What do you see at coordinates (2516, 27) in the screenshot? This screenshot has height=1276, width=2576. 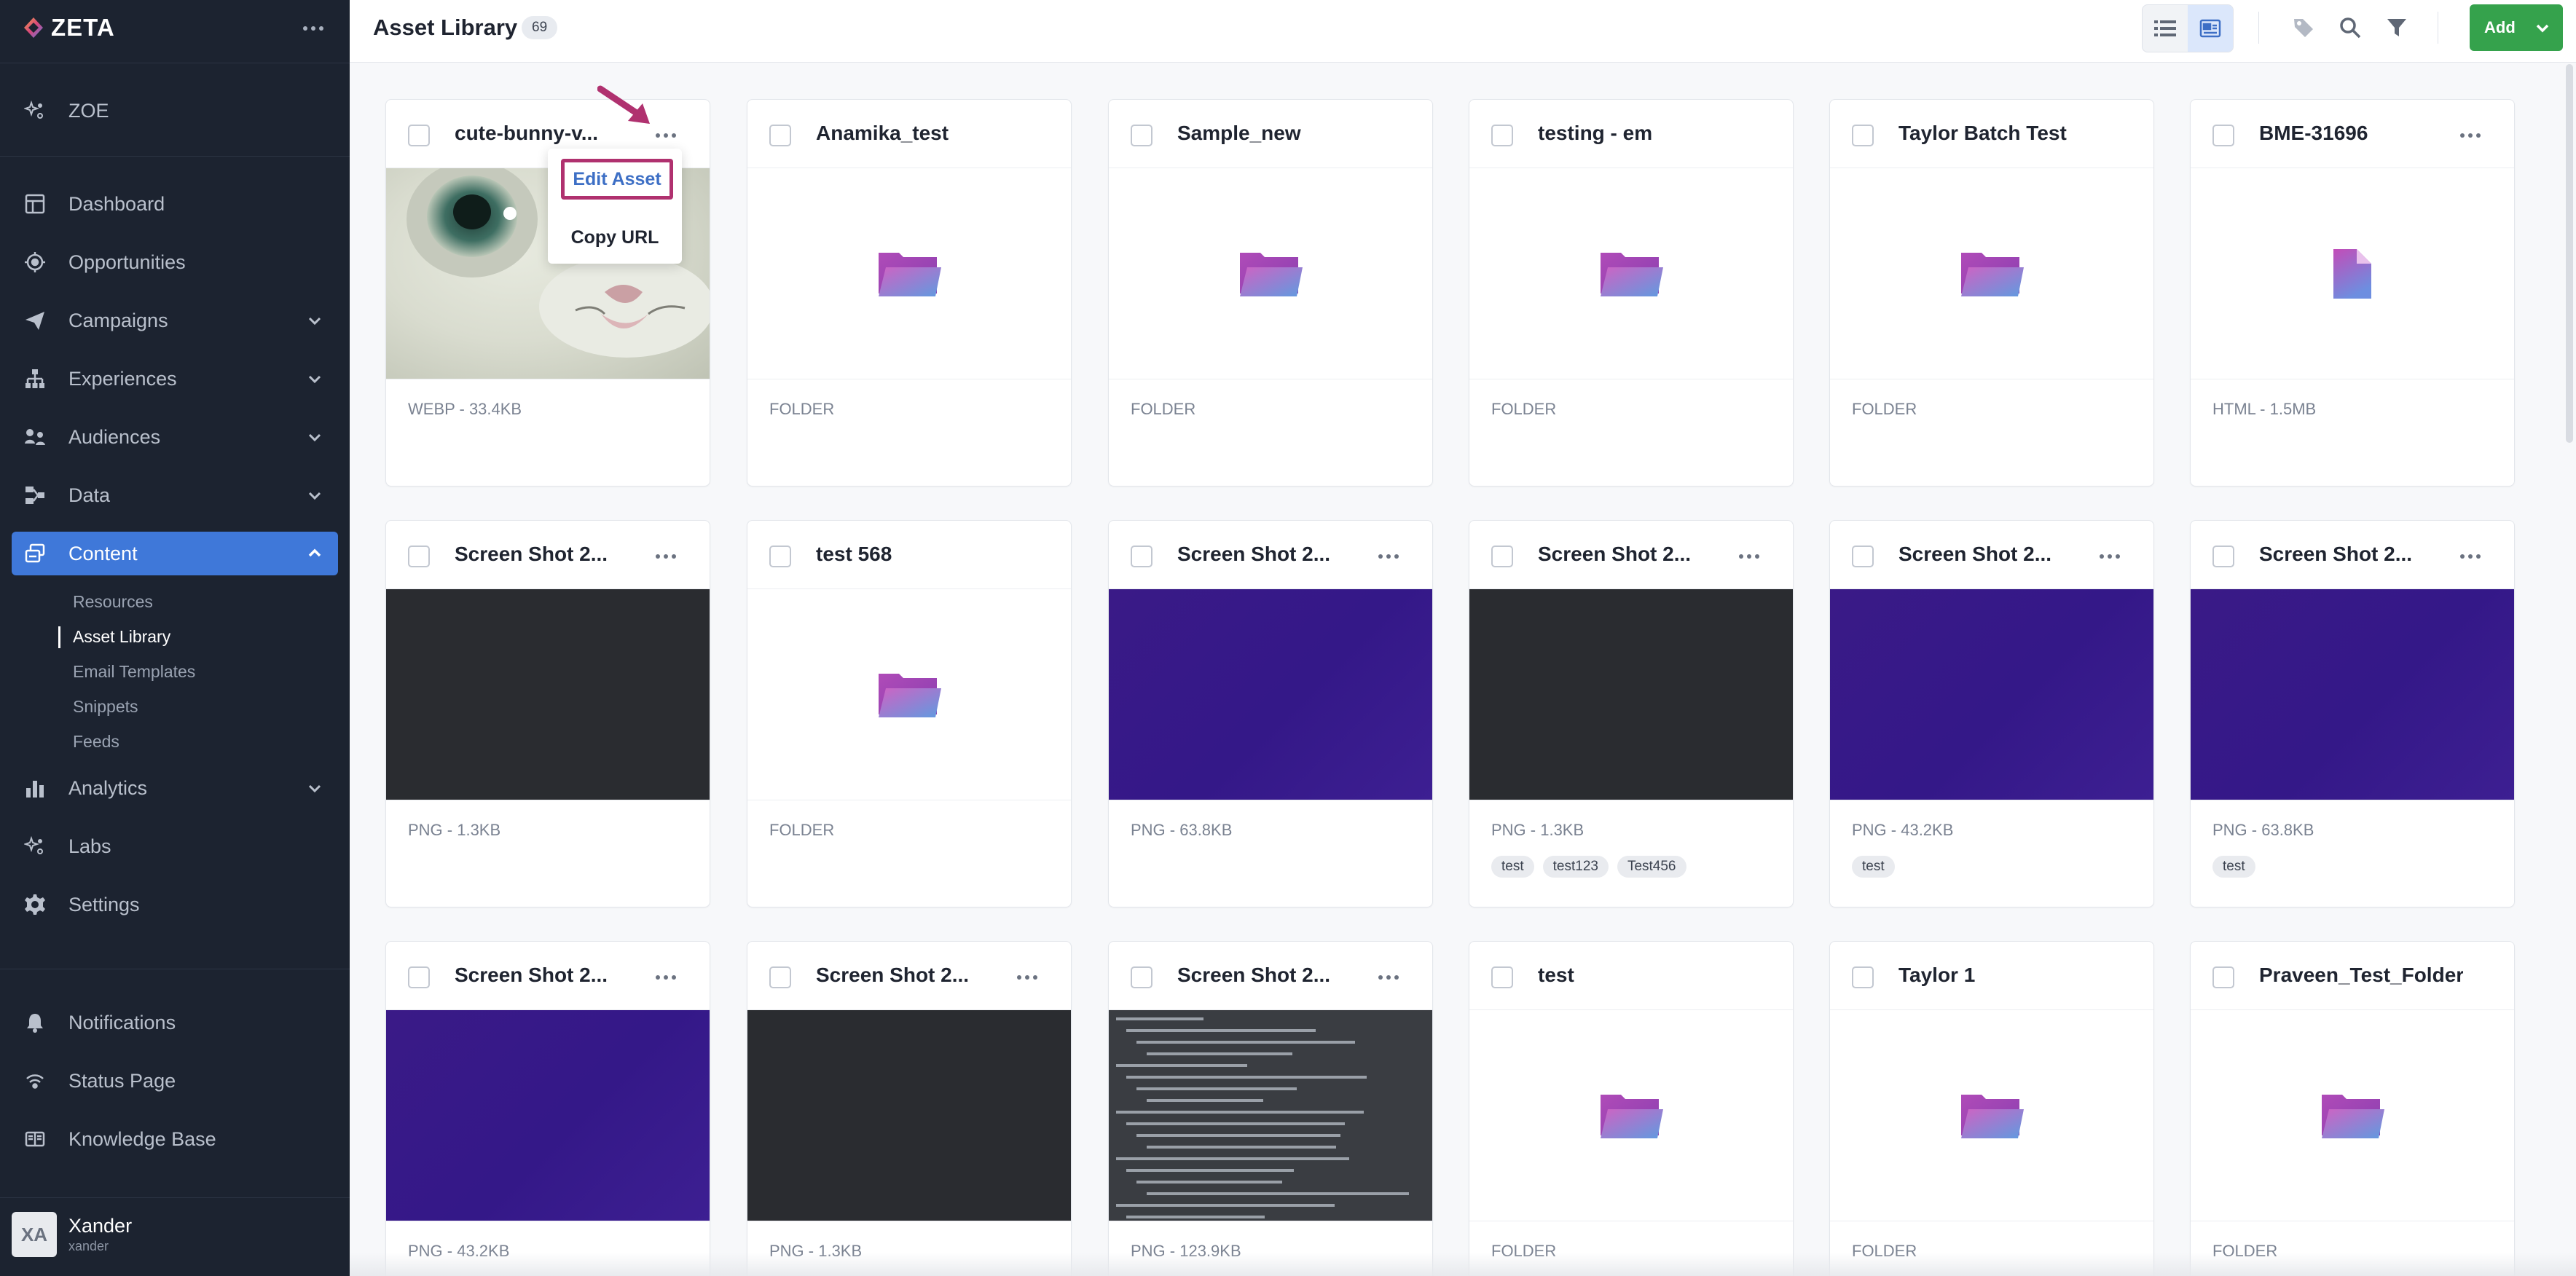 I see `add-button: Add` at bounding box center [2516, 27].